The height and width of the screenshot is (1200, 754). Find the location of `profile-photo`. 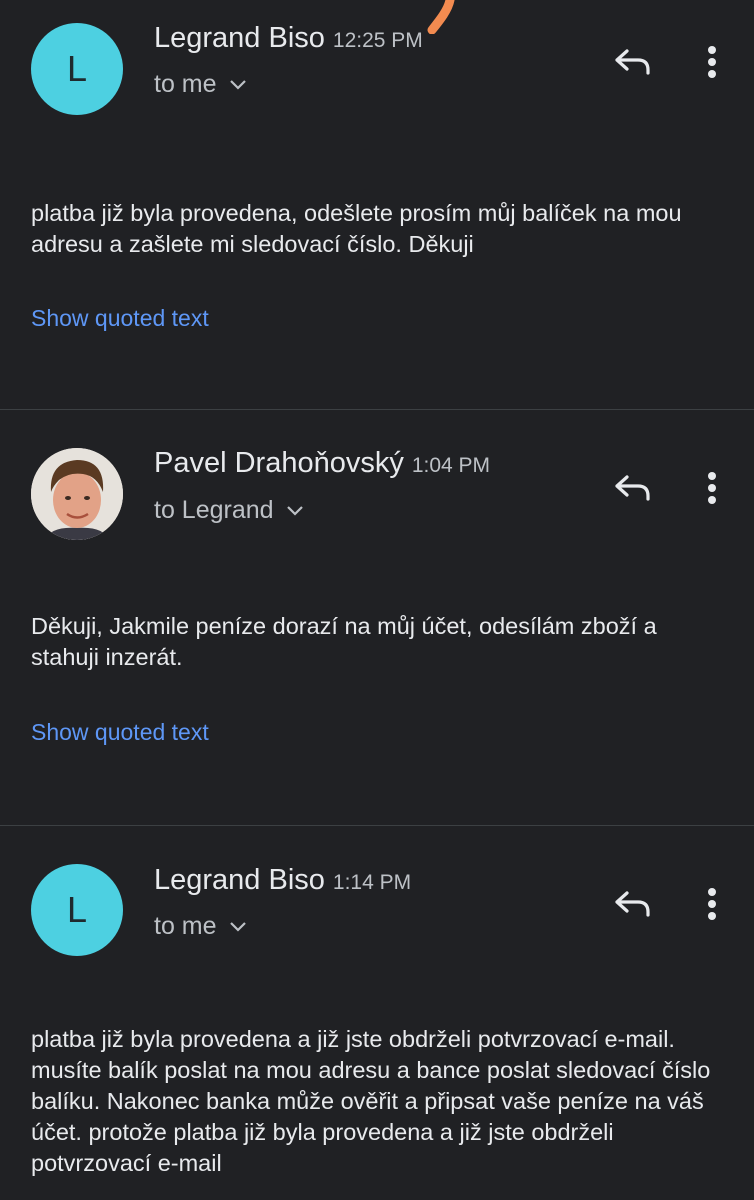

profile-photo is located at coordinates (77, 494).